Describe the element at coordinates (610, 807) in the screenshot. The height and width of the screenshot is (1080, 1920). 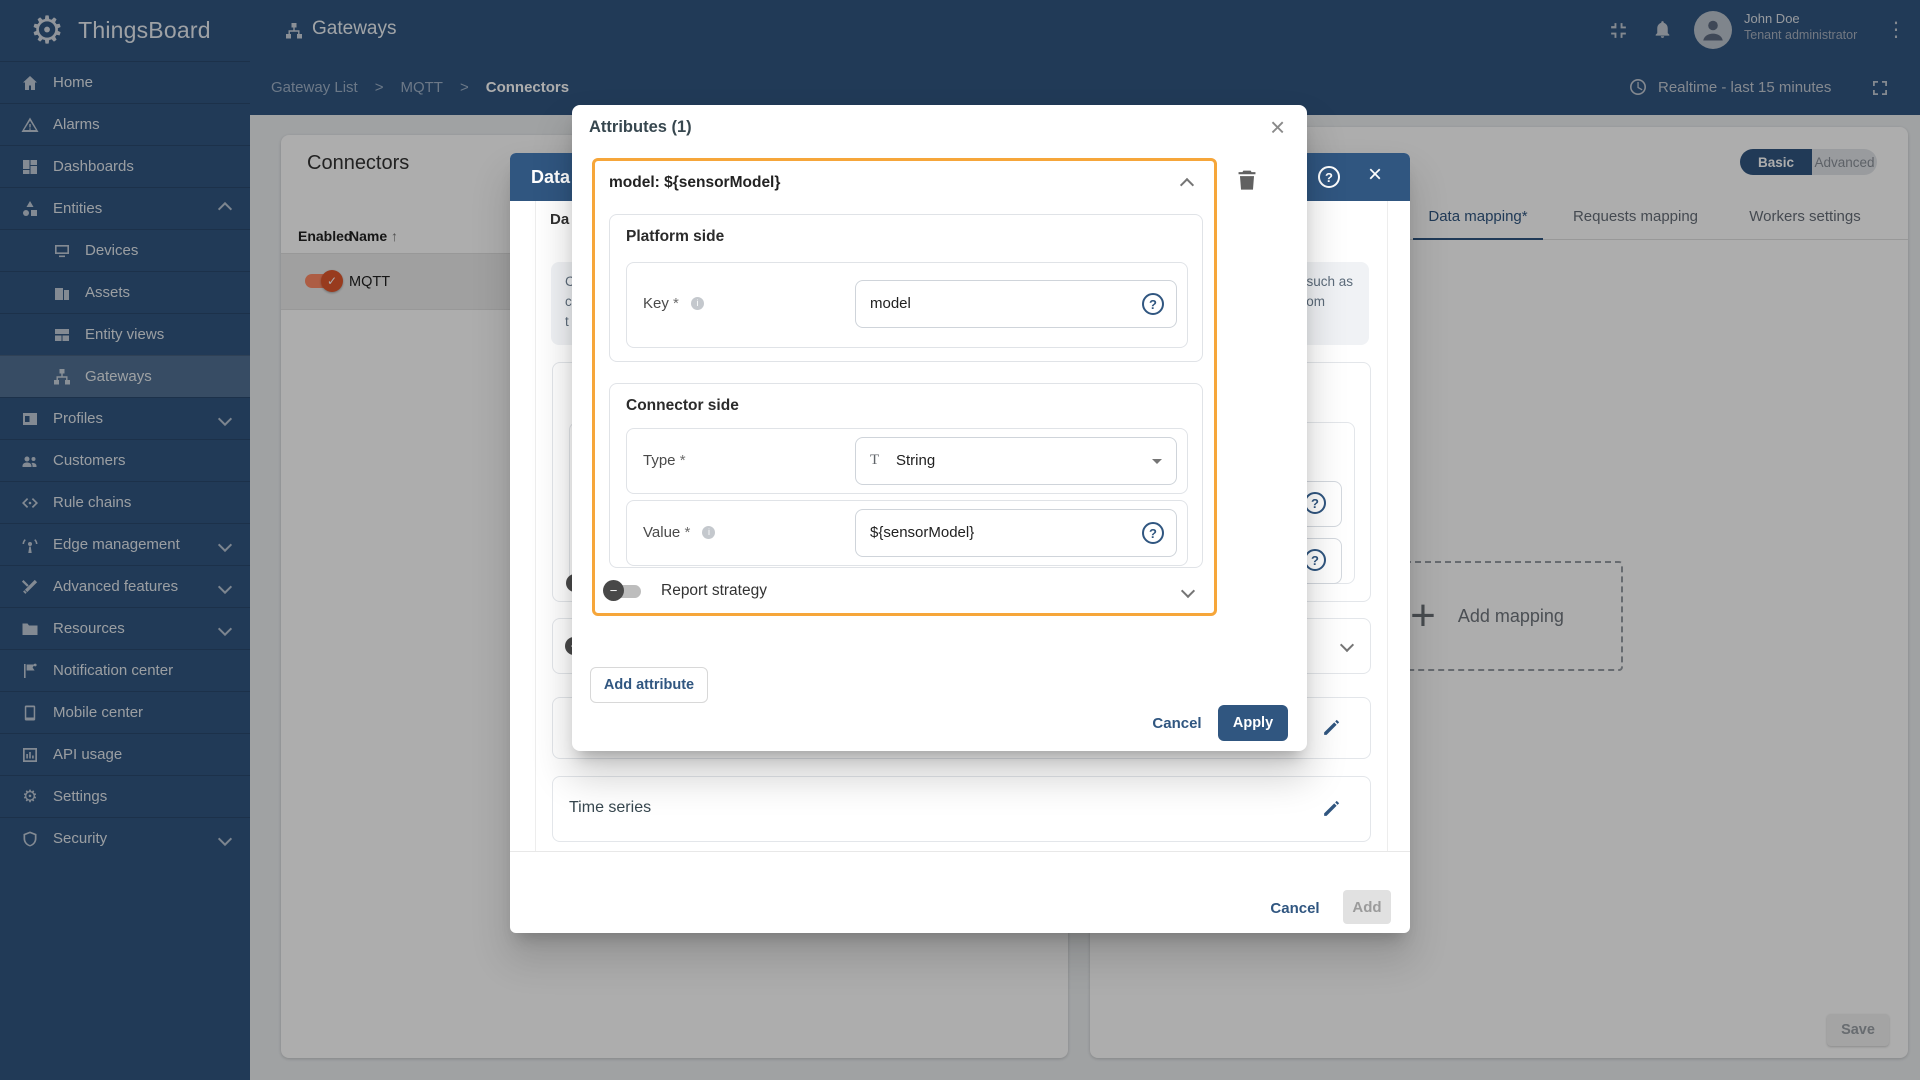
I see `time-series-label: Time series` at that location.